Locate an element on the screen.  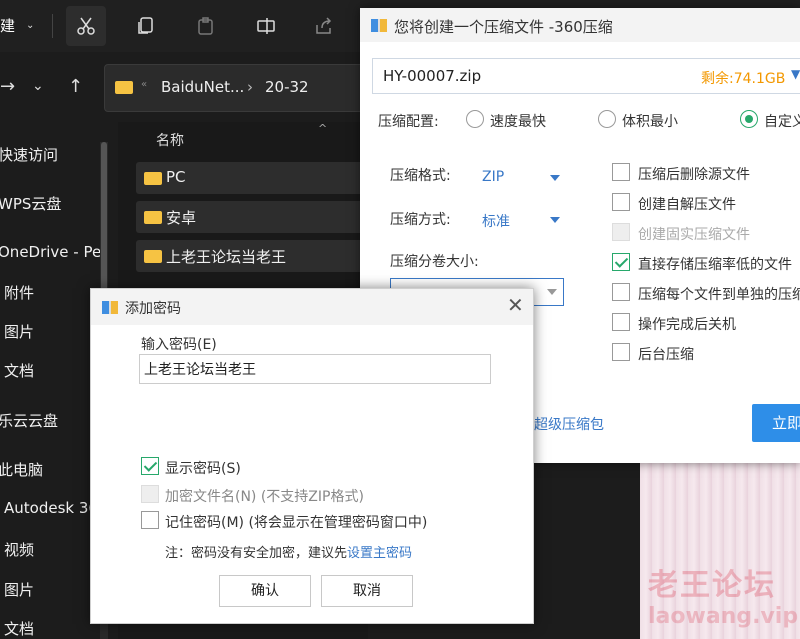
file-row: PC is located at coordinates (251, 178).